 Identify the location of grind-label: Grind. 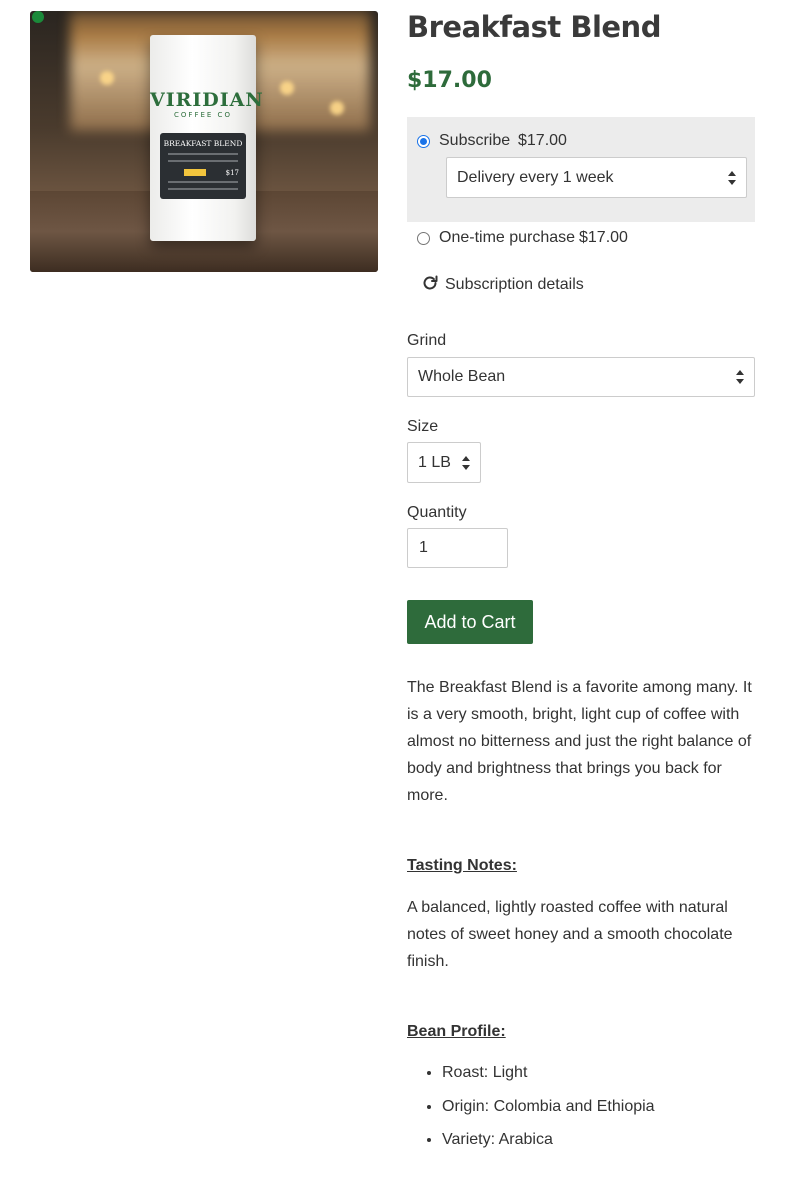
(427, 340).